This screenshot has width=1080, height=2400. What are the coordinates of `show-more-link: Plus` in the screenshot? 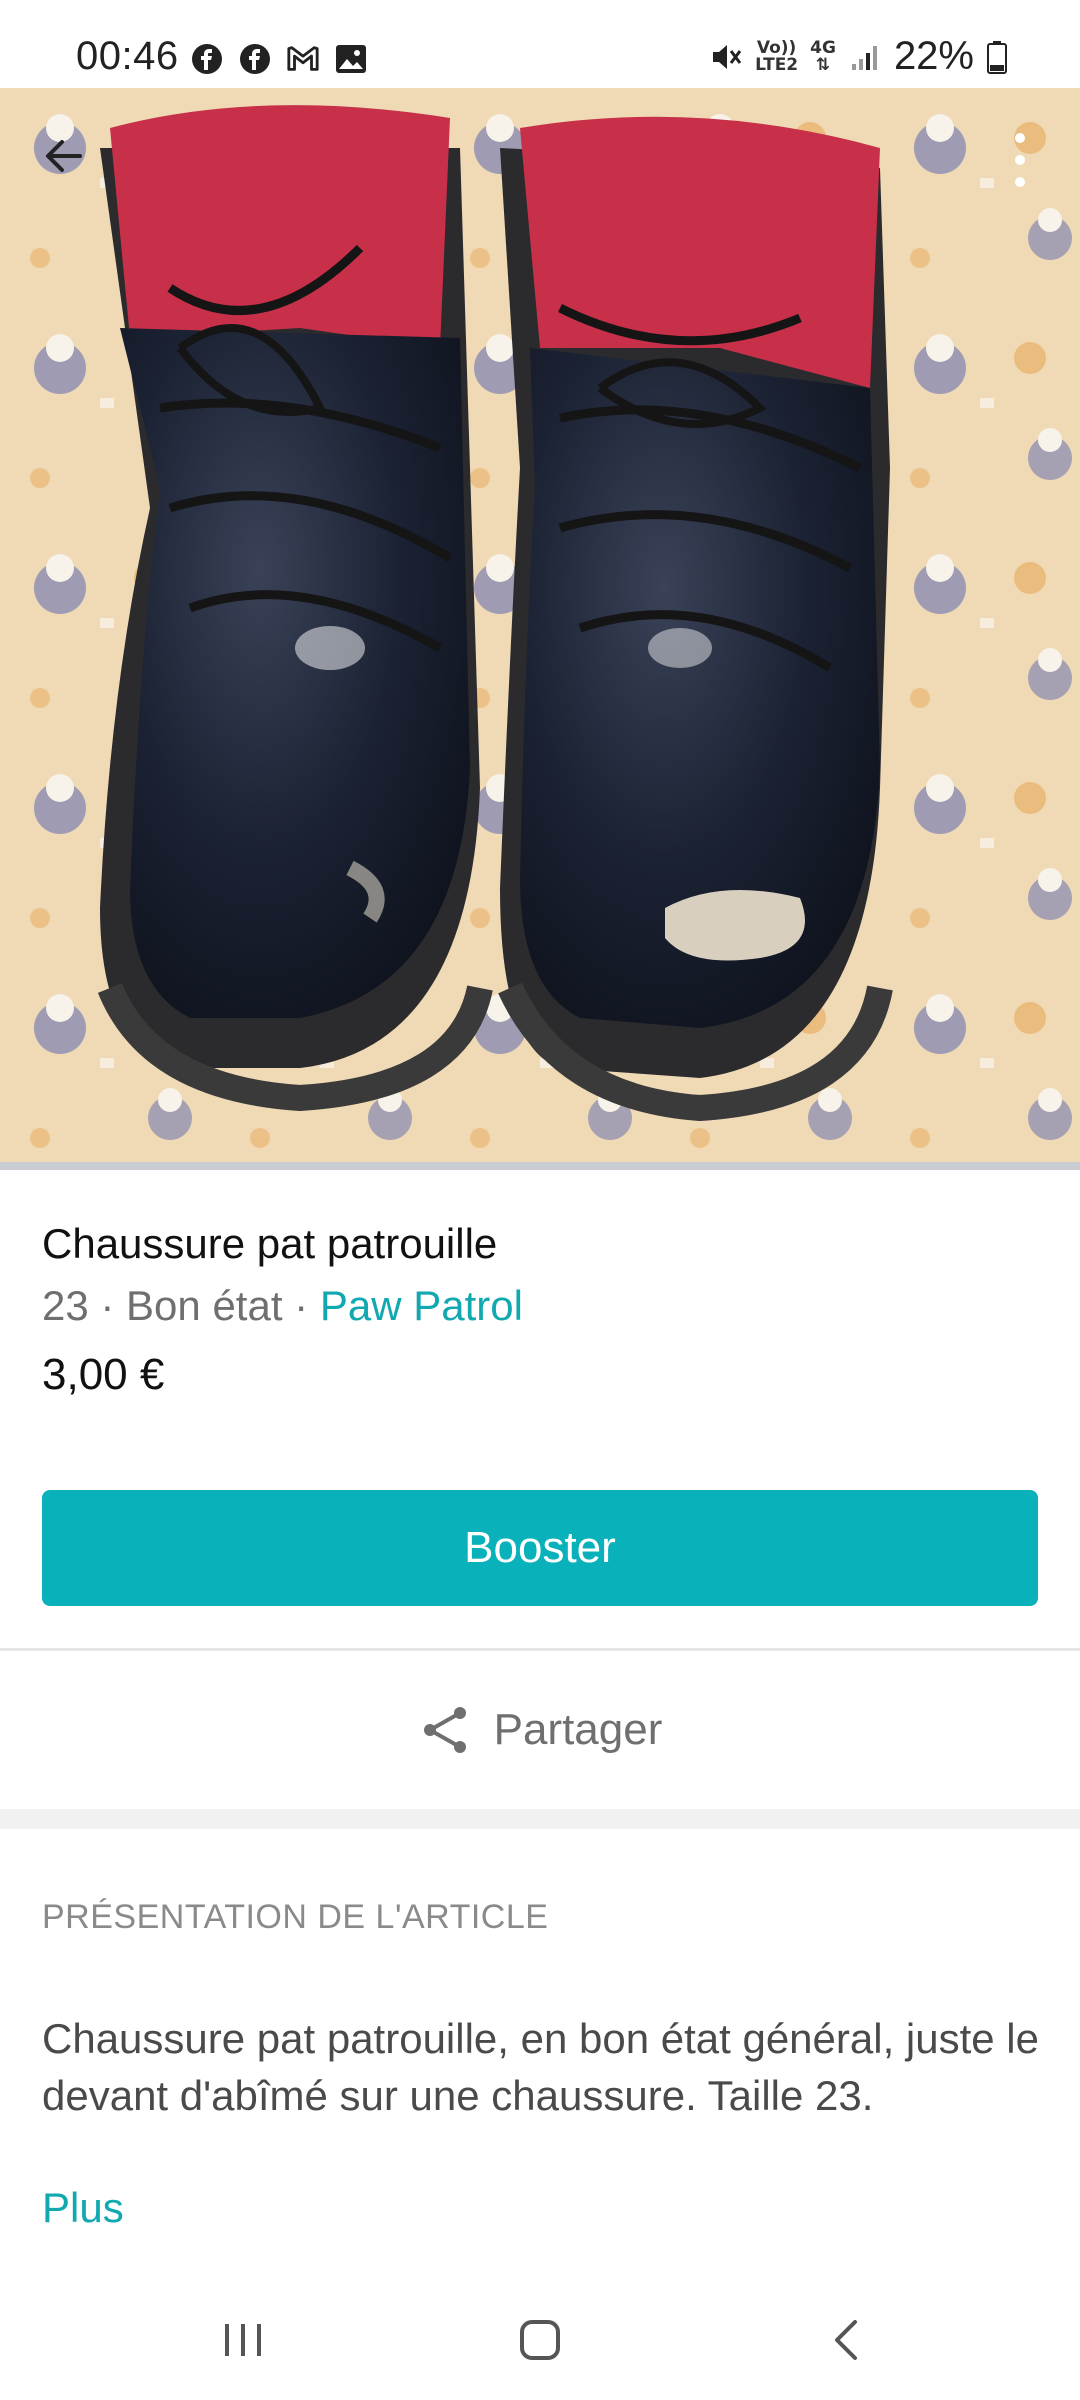 It's located at (83, 2208).